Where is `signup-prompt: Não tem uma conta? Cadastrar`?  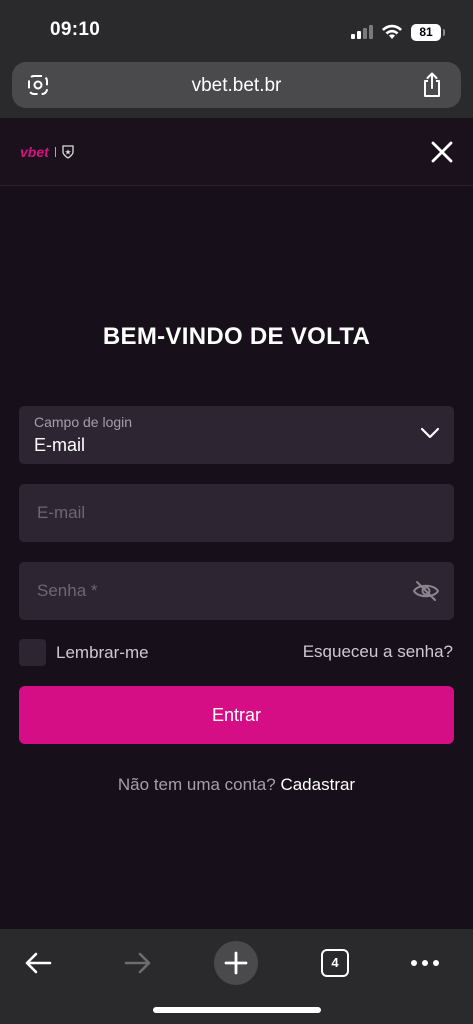
signup-prompt: Não tem uma conta? Cadastrar is located at coordinates (236, 785).